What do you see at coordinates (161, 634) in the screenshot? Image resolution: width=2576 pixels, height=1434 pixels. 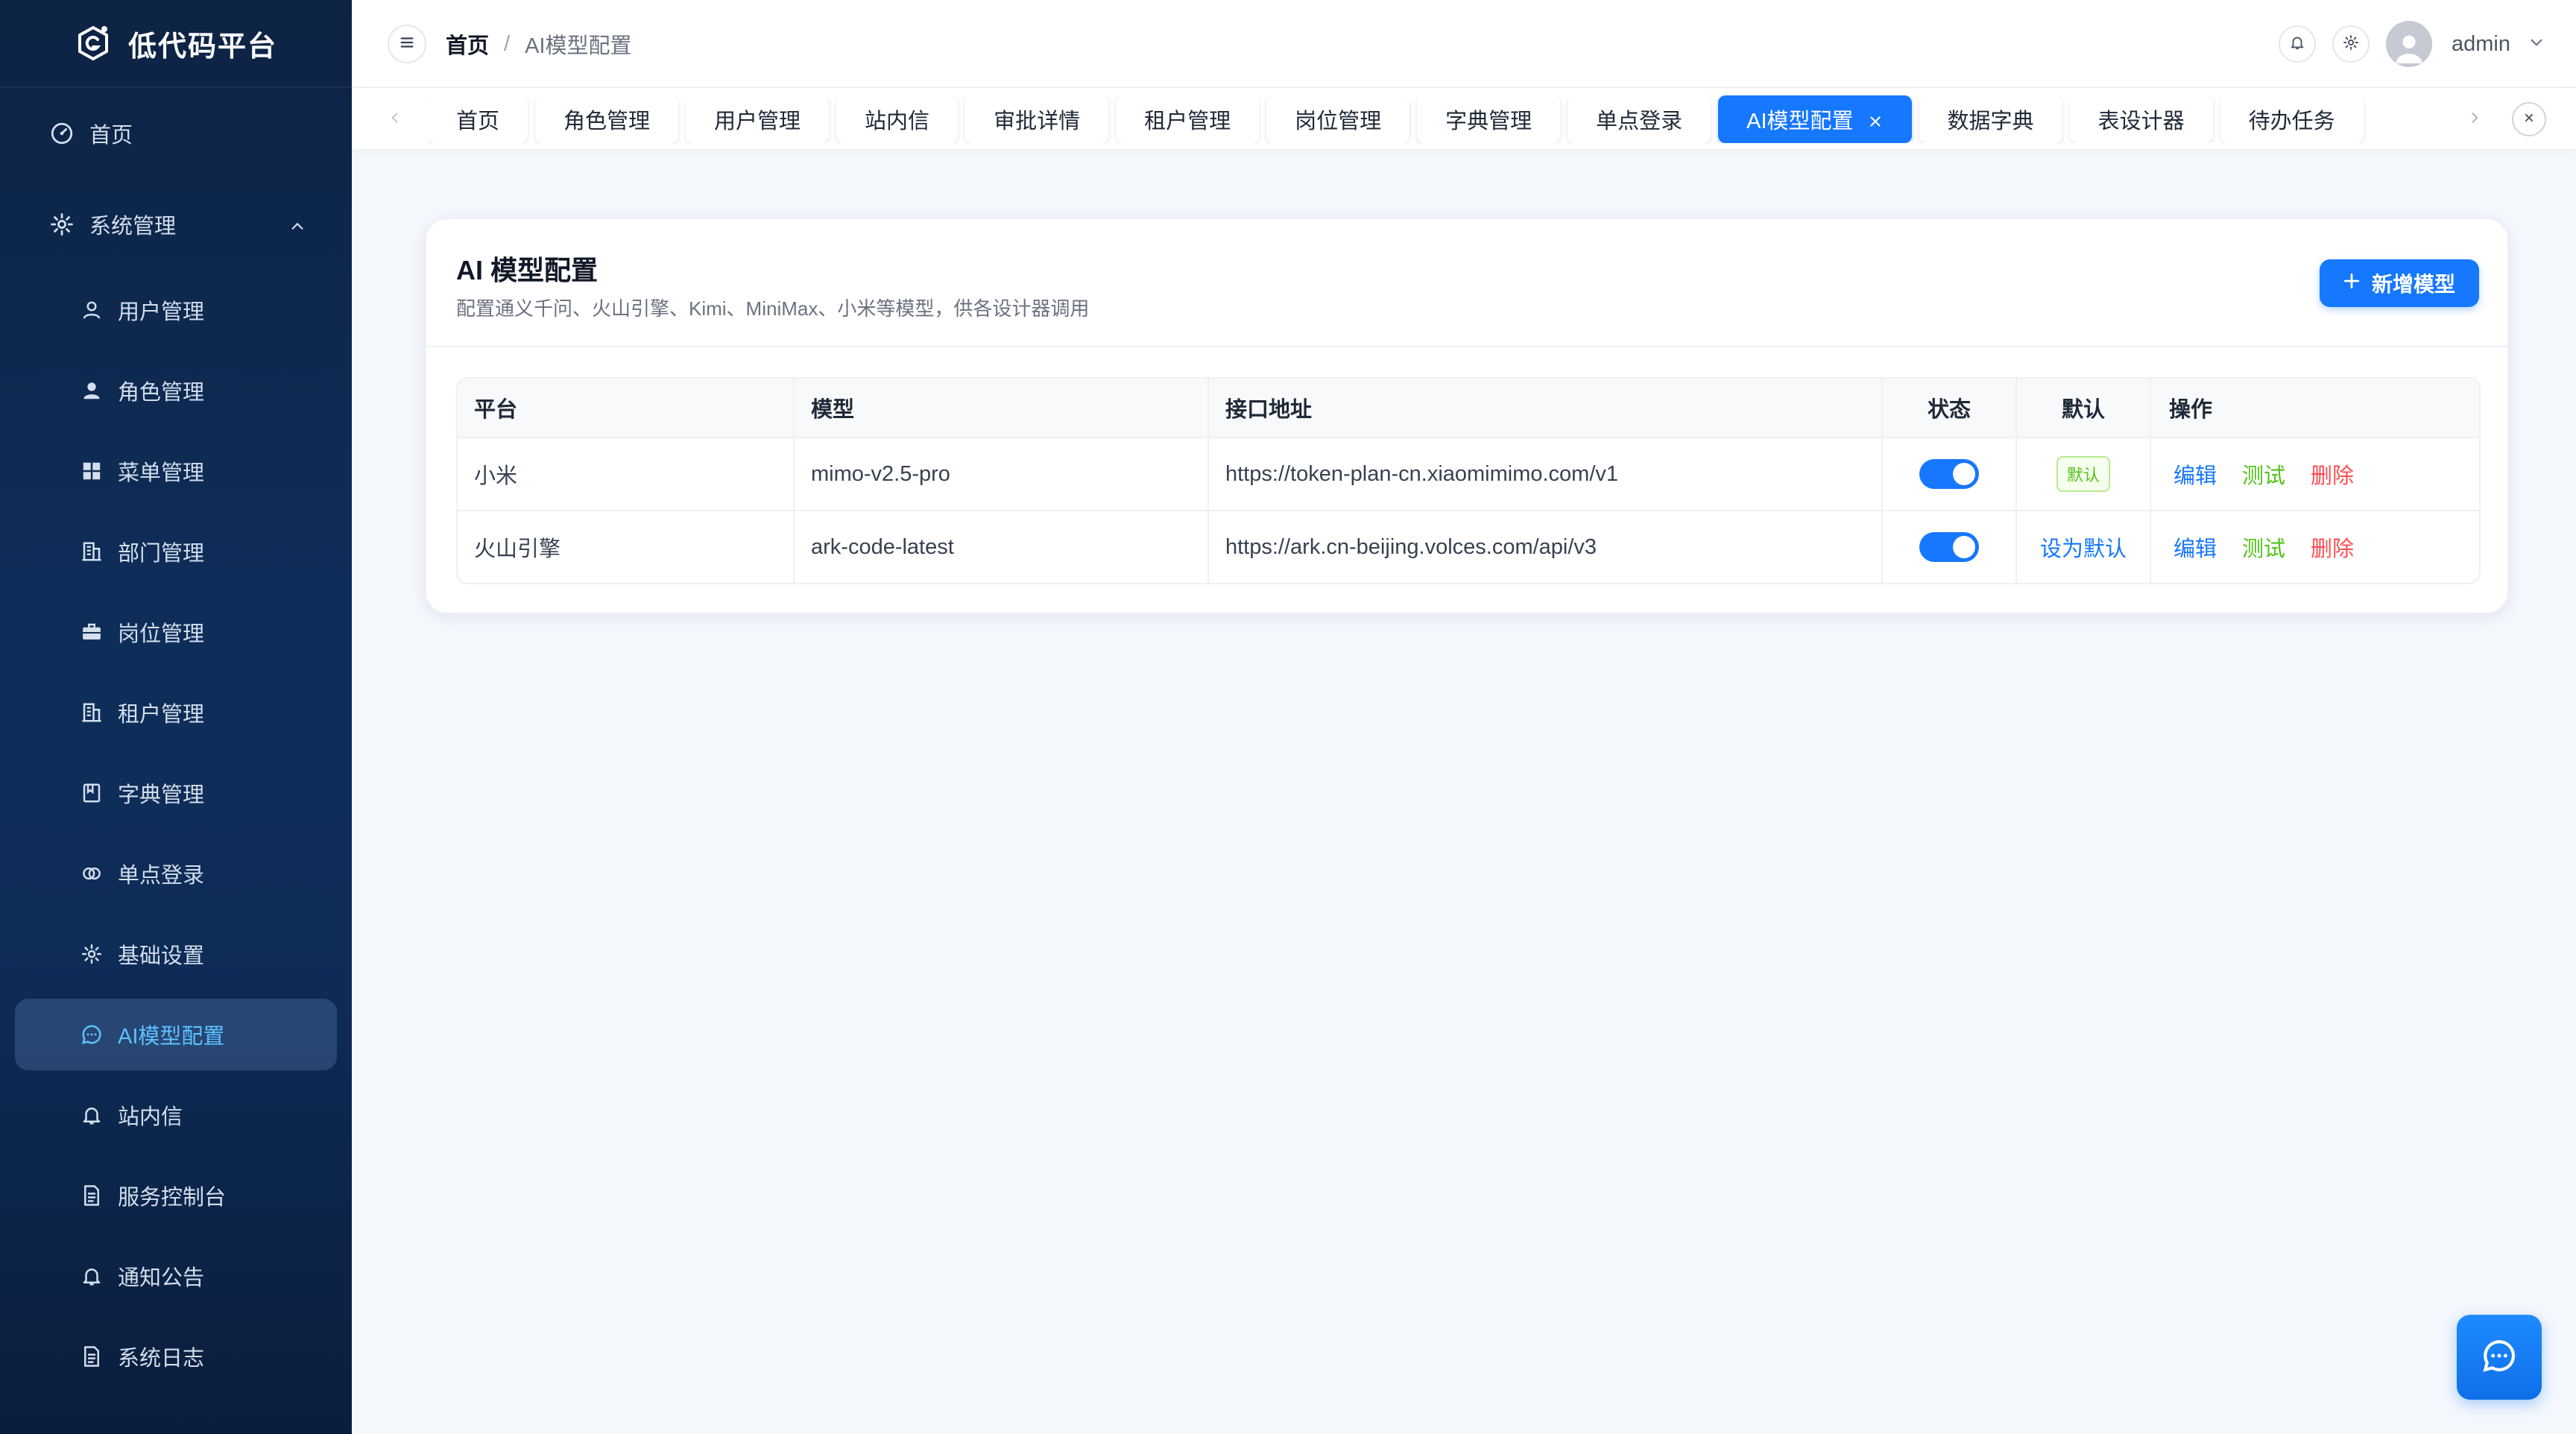 I see `sidebar-item-label: 岗位管理` at bounding box center [161, 634].